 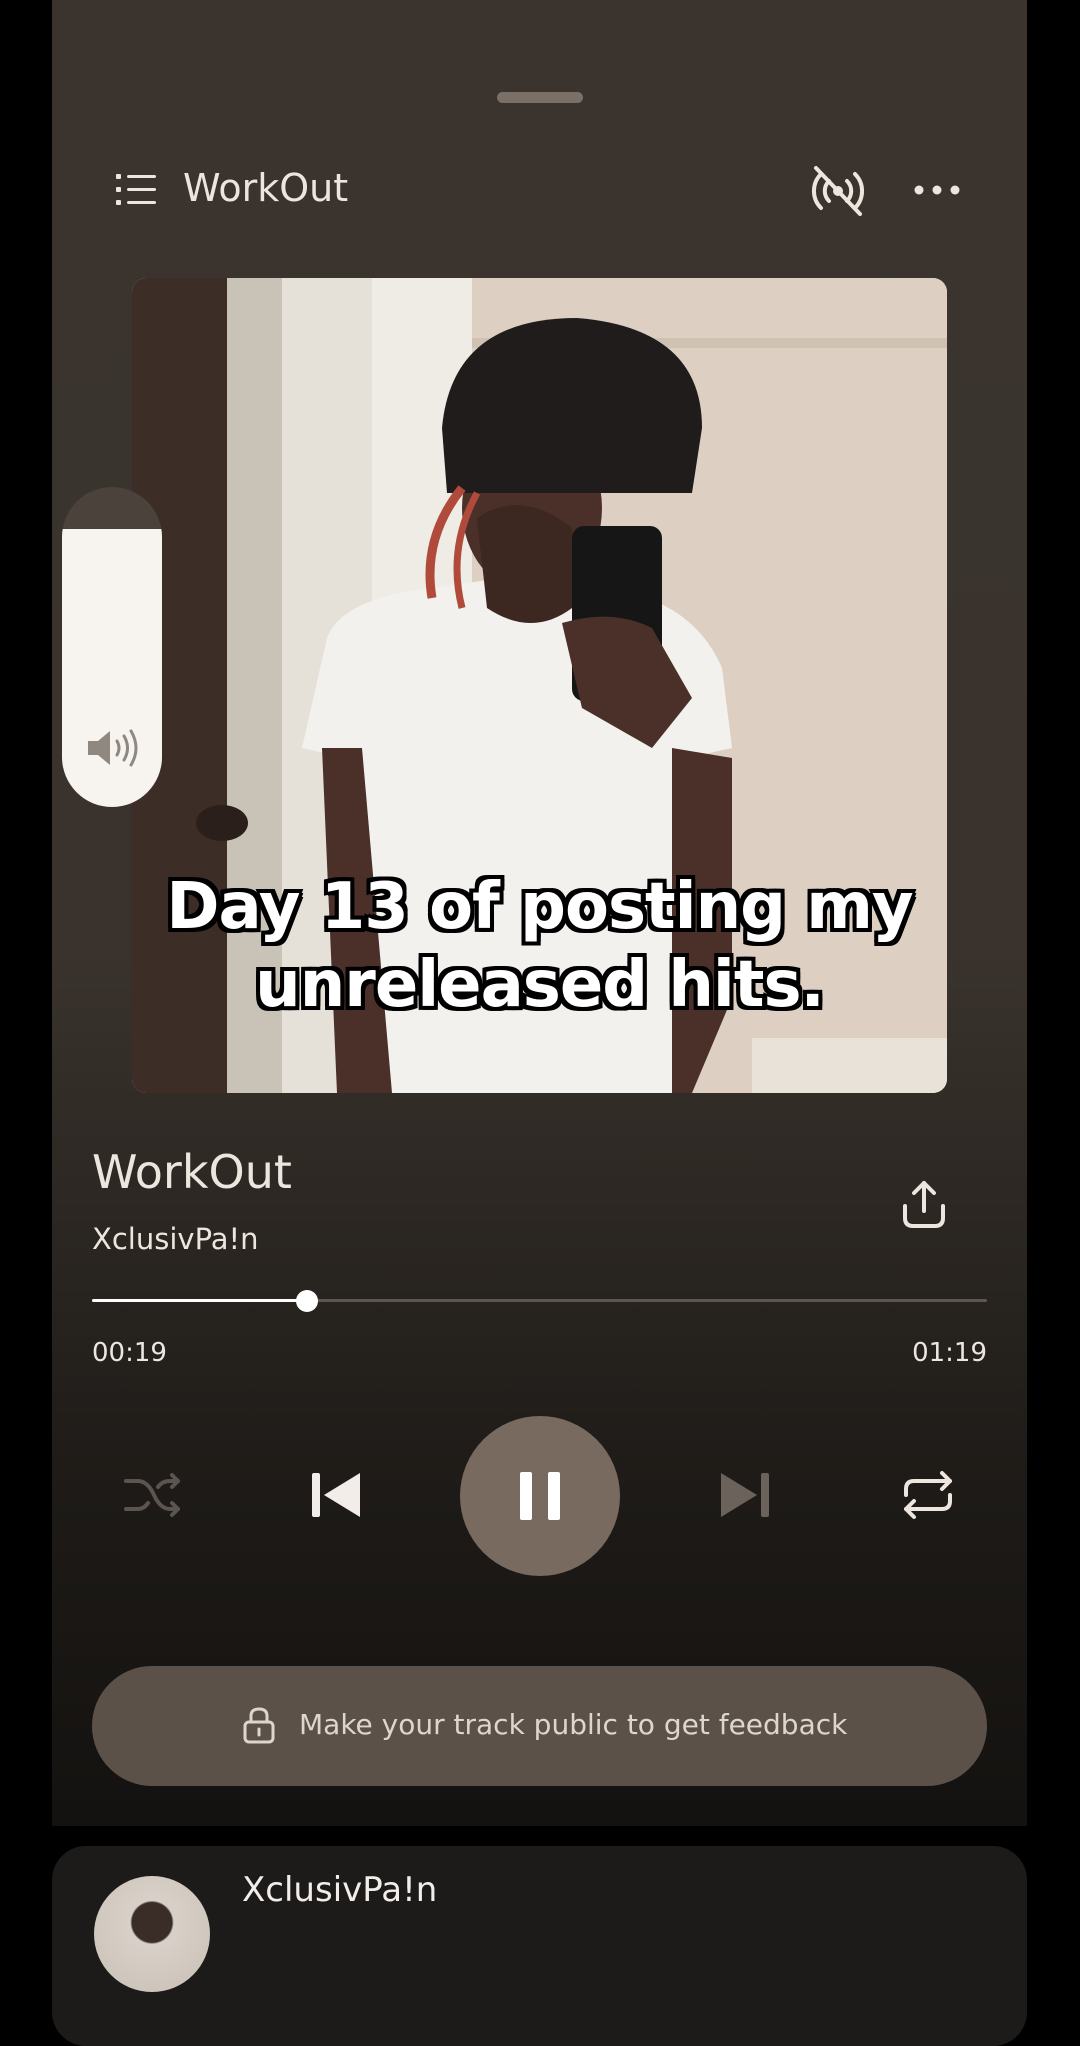 I want to click on caption-line-2: unreleased hits., so click(x=540, y=985).